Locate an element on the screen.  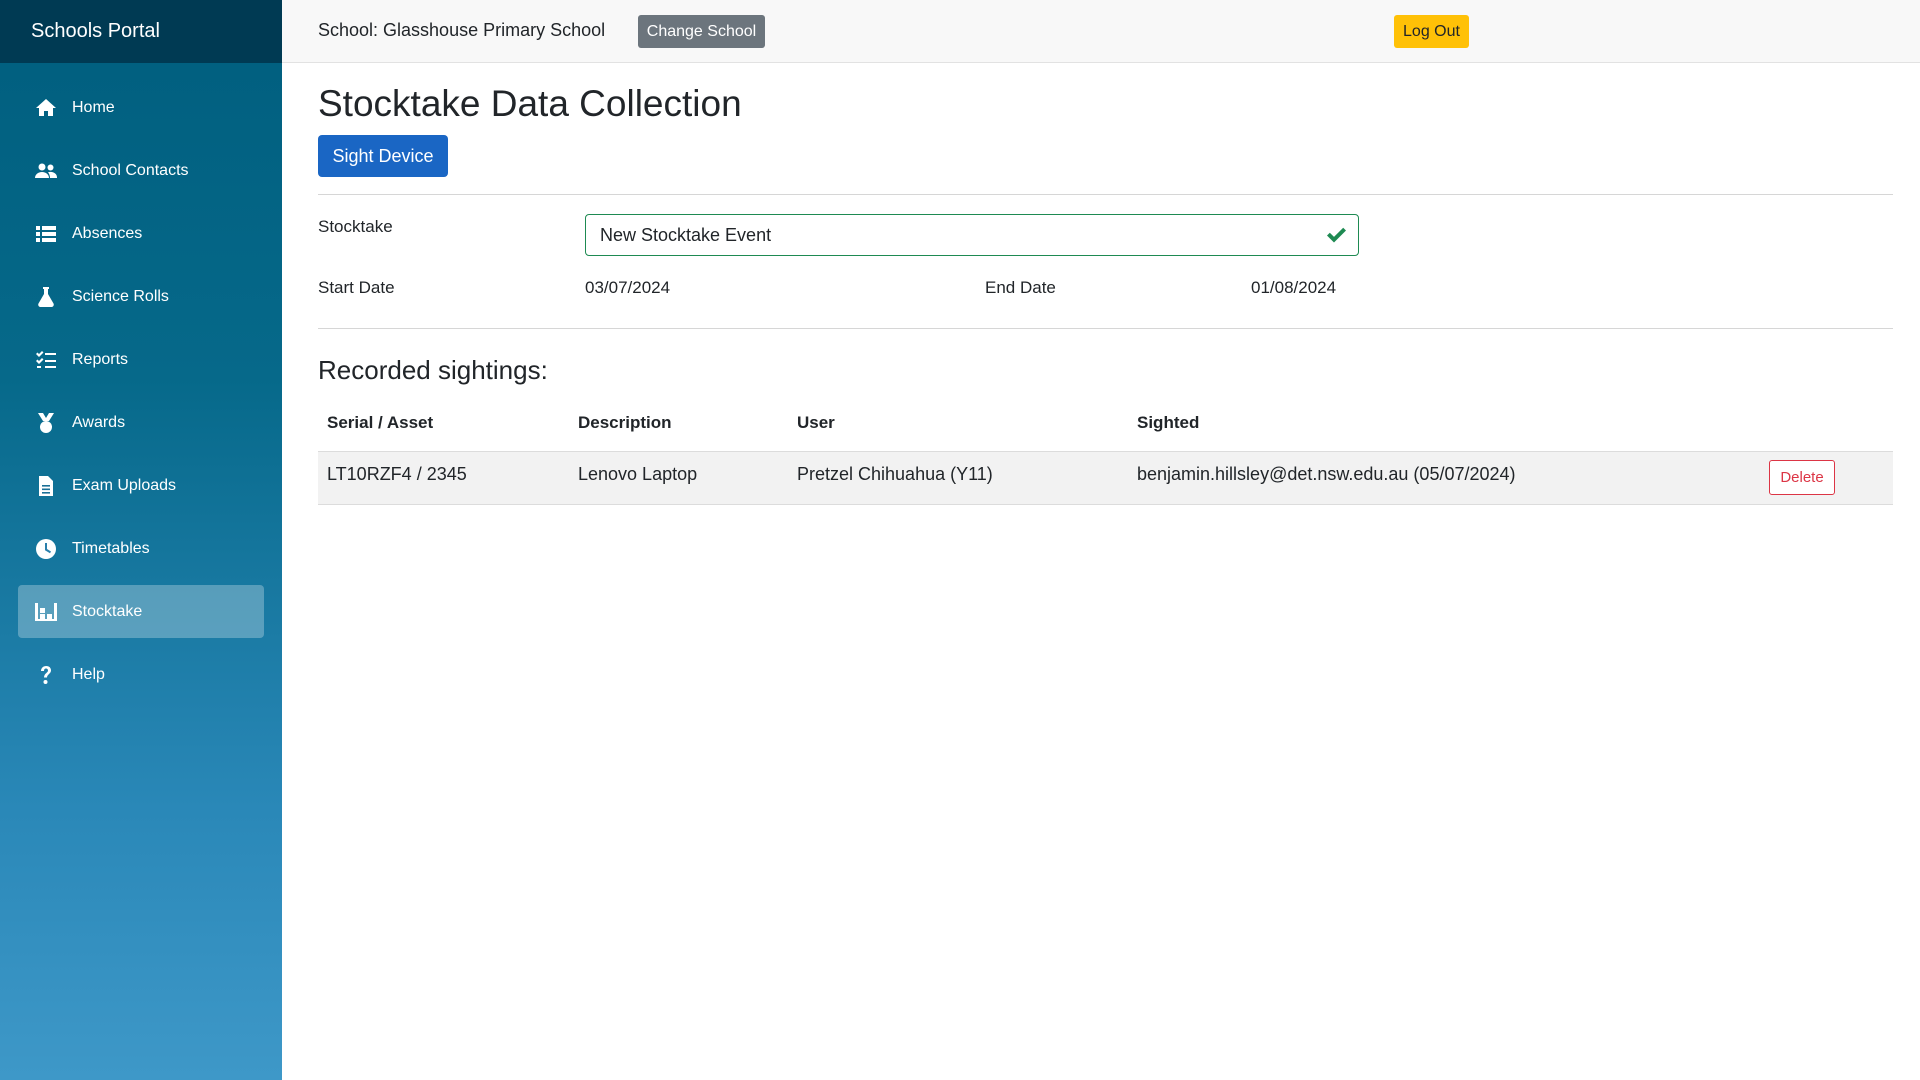
start-date-label: Start Date is located at coordinates (356, 287).